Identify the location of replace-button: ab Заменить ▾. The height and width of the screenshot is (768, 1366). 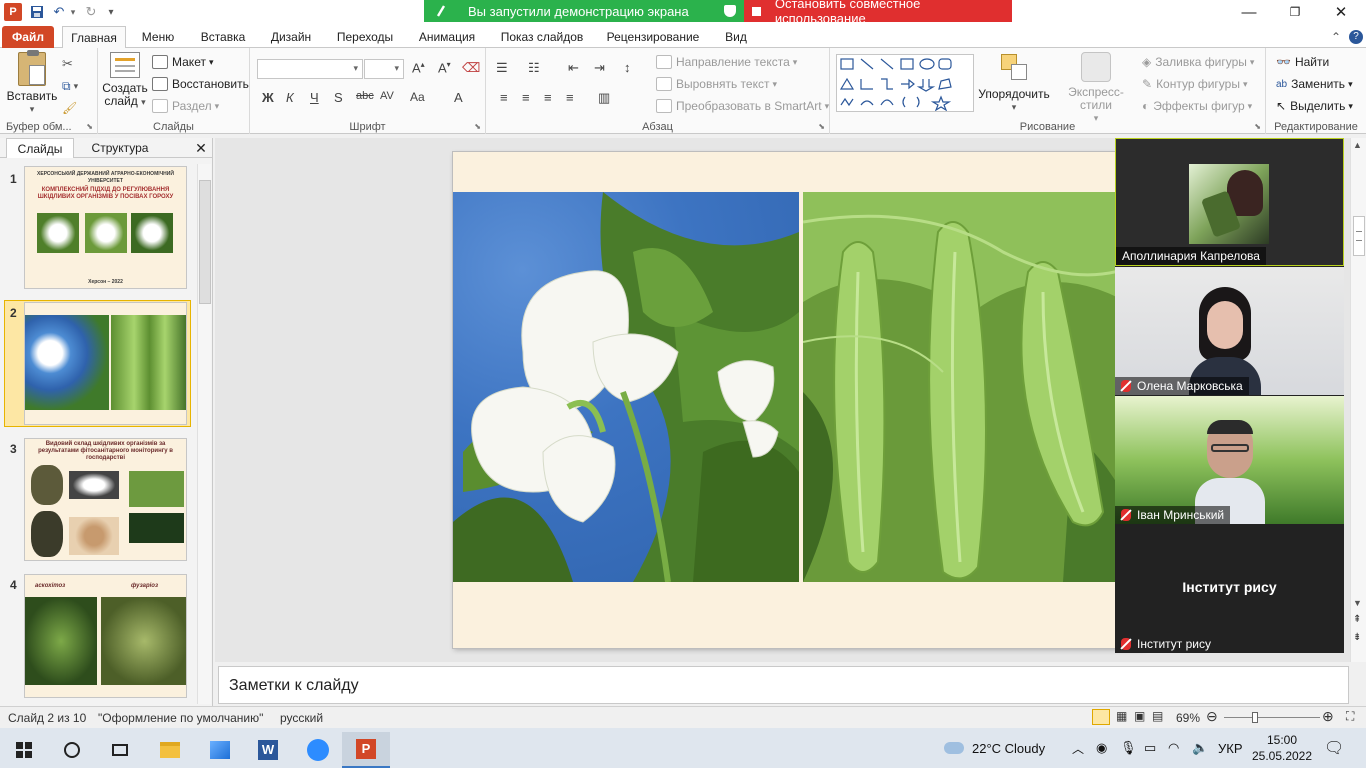
(1314, 84).